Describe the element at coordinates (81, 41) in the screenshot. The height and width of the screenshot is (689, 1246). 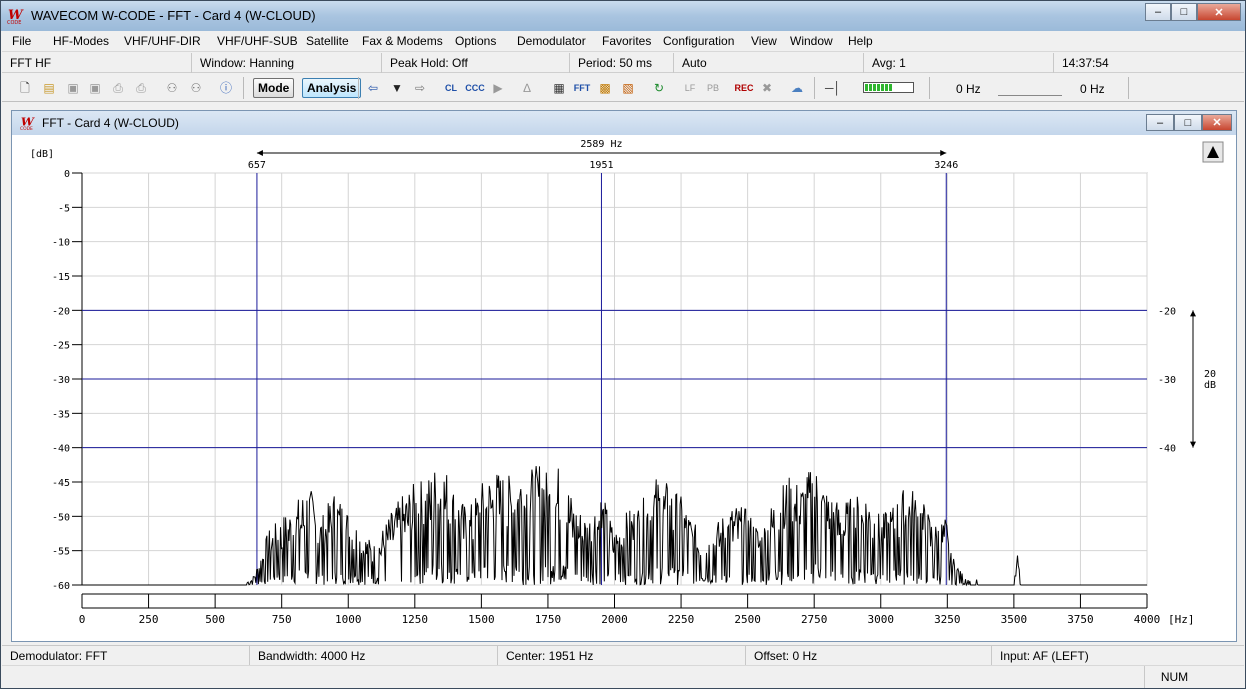
I see `menu-hf-modes: HF-Modes` at that location.